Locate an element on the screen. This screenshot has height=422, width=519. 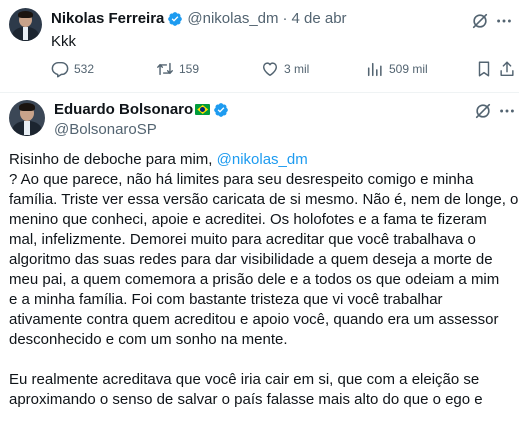
views-icon is located at coordinates (374, 69).